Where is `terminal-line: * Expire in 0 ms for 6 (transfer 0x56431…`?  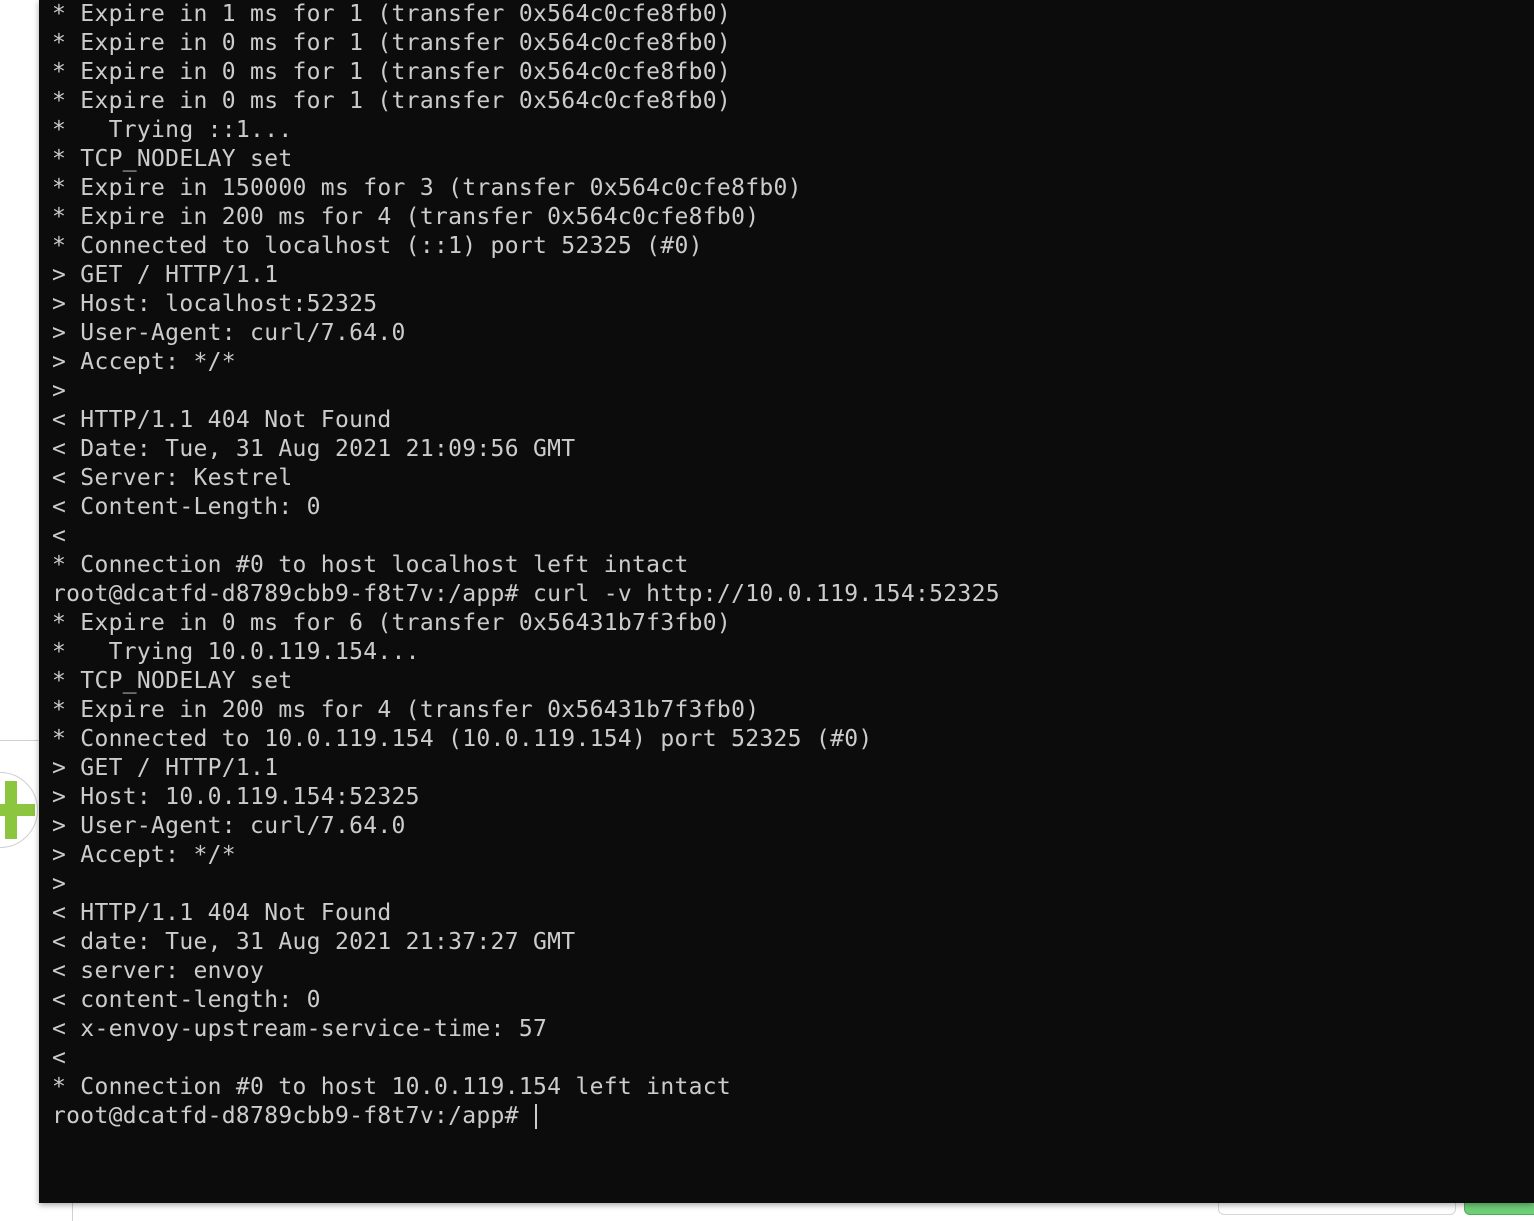
terminal-line: * Expire in 0 ms for 6 (transfer 0x56431… is located at coordinates (392, 623).